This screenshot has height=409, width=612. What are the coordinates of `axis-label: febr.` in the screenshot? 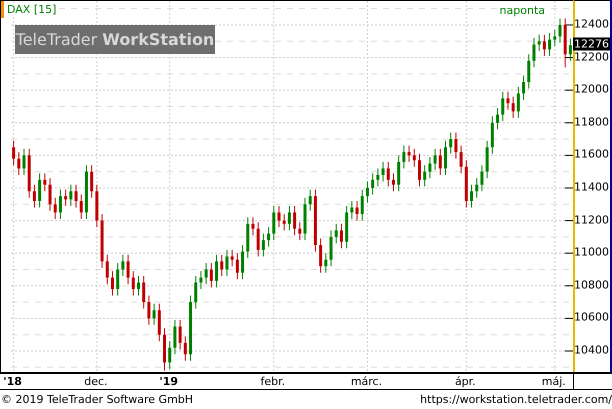 It's located at (273, 381).